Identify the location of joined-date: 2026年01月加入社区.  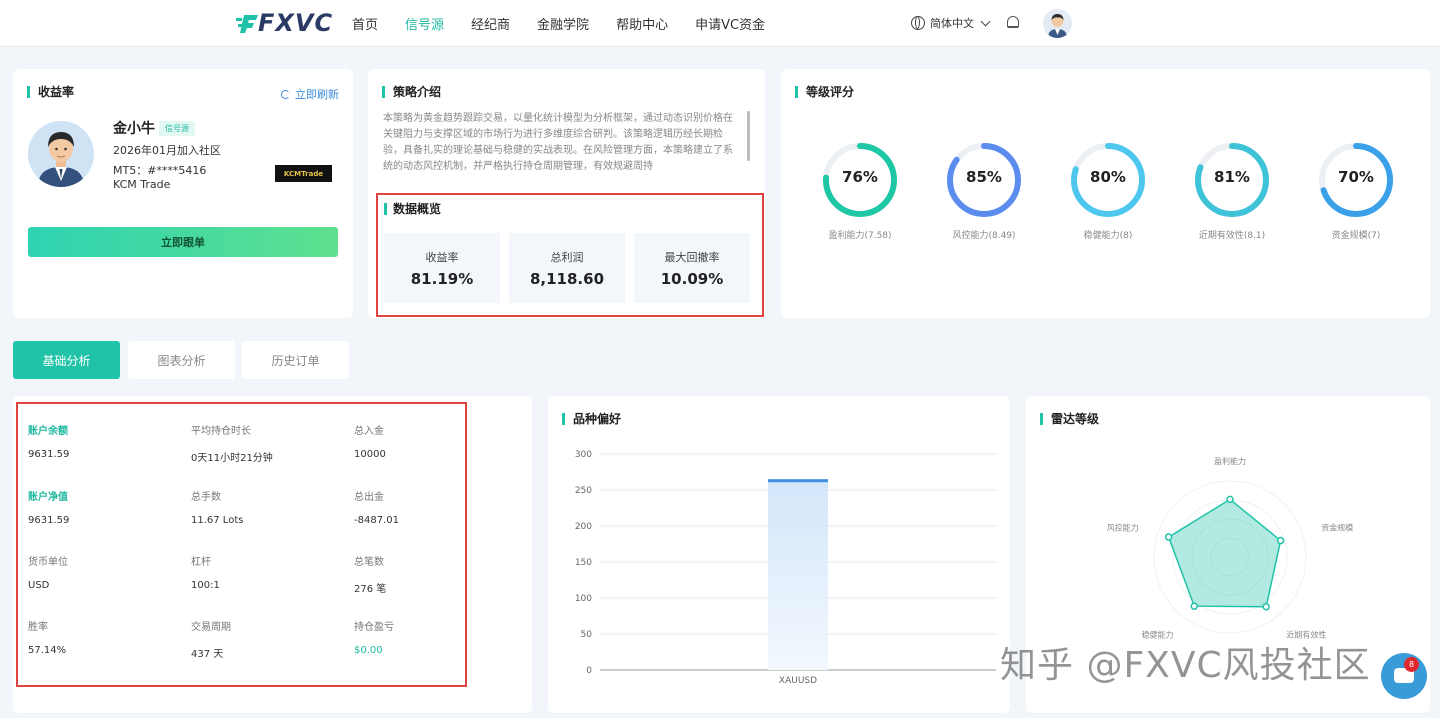
(167, 150).